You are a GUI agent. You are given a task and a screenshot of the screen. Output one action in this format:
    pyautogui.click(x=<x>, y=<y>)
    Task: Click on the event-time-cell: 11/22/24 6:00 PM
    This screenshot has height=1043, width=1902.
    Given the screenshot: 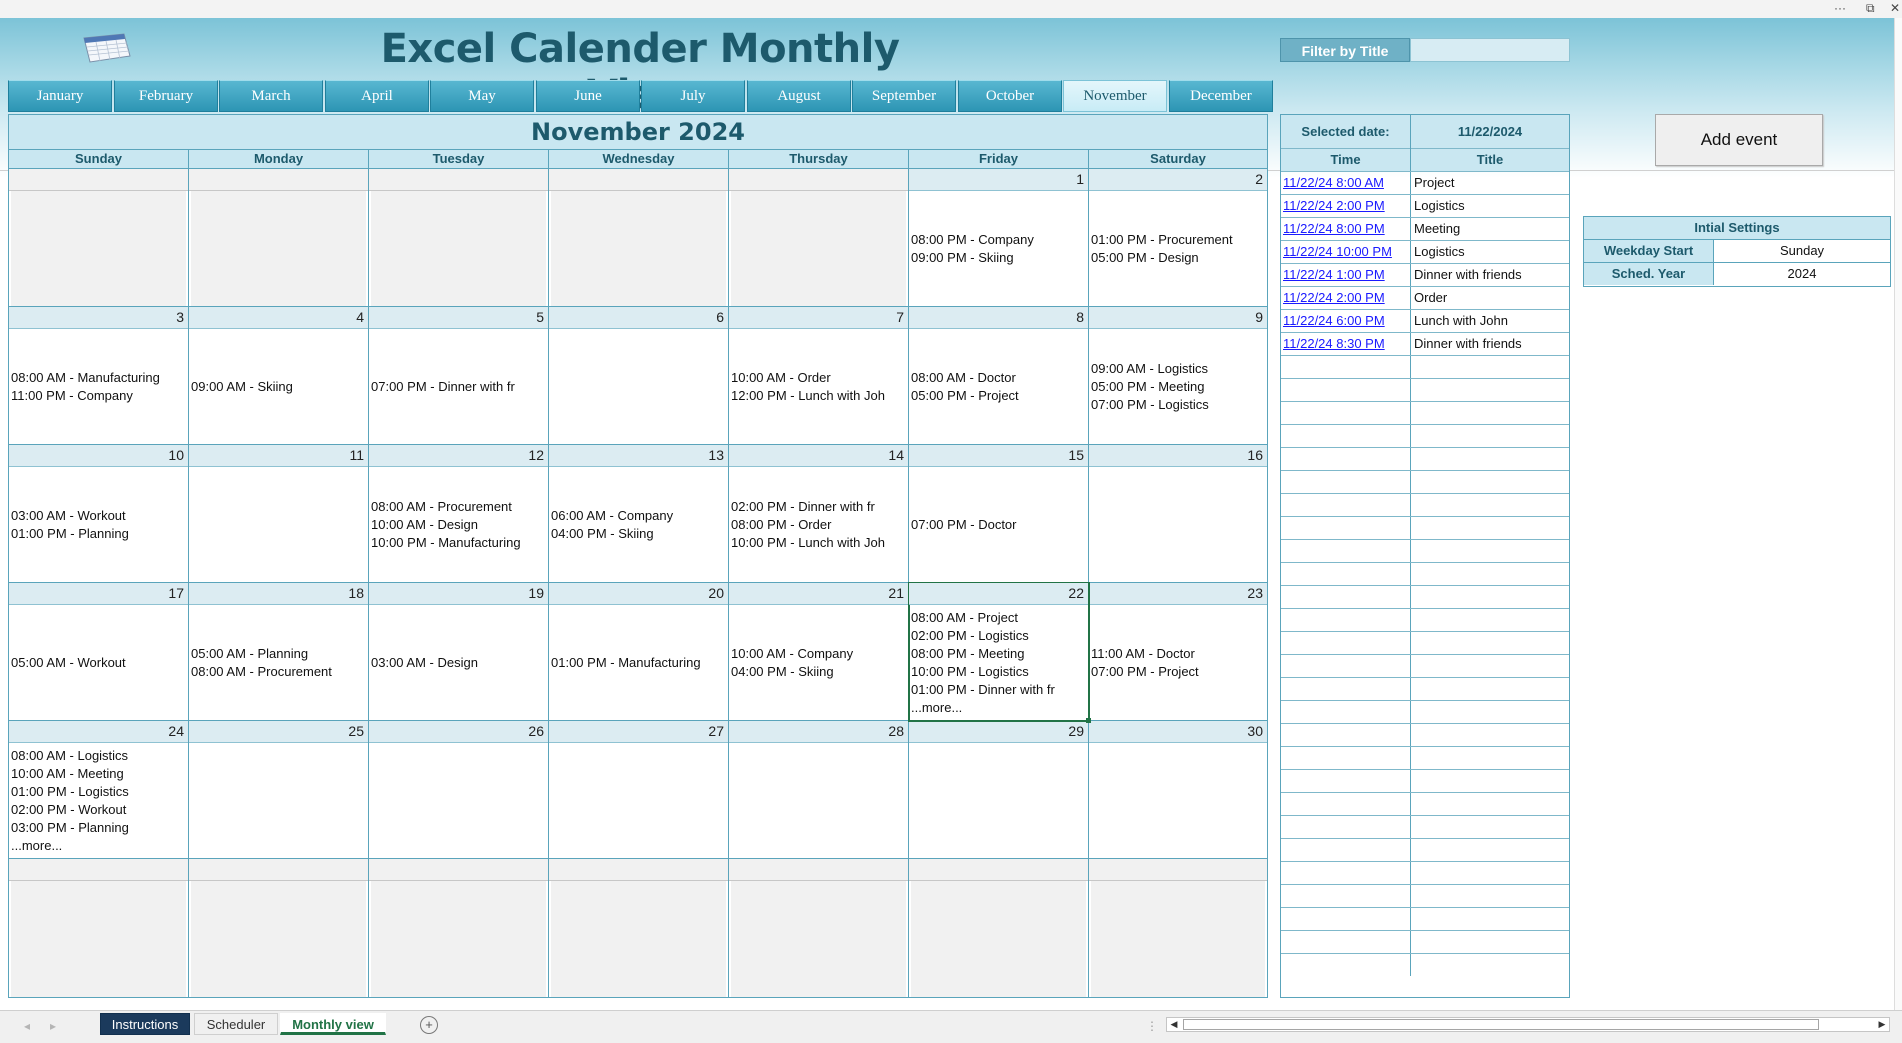 What is the action you would take?
    pyautogui.click(x=1346, y=321)
    